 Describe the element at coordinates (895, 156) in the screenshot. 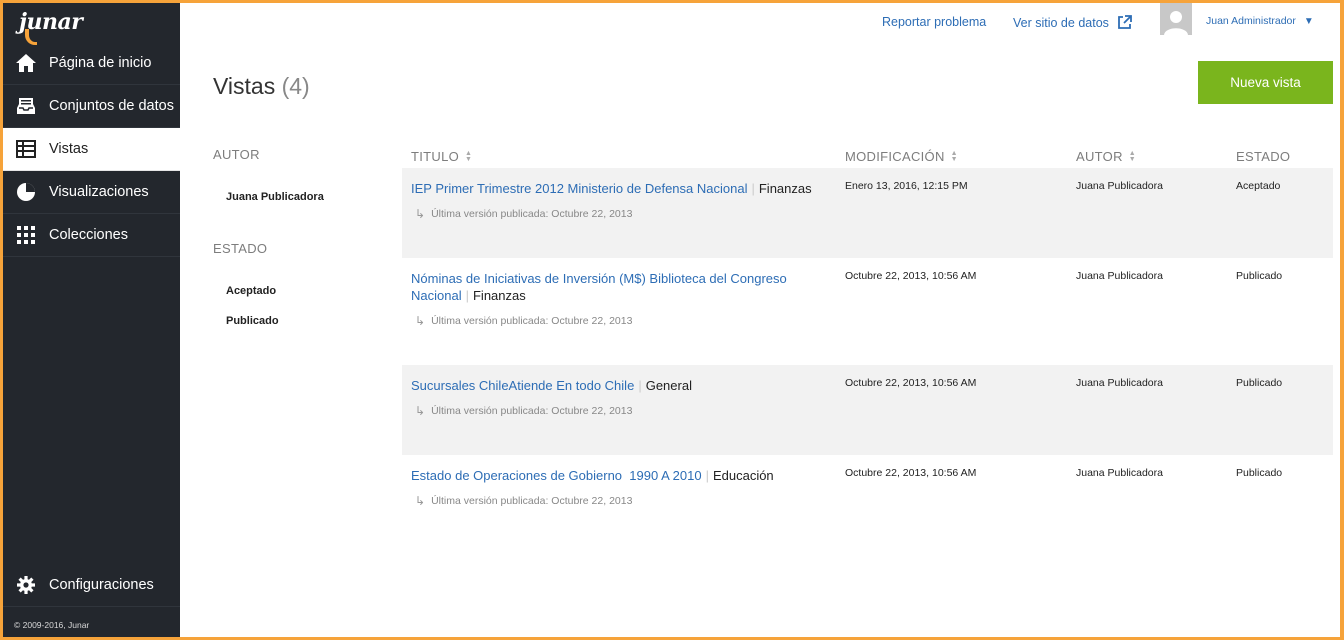

I see `column-header-label: MODIFICACIÓN` at that location.